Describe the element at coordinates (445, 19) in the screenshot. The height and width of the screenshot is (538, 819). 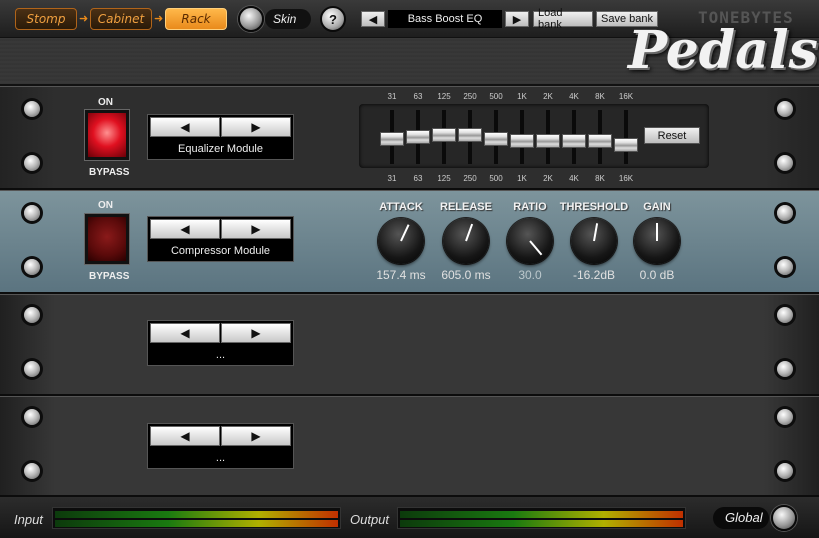
I see `preset-name: Bass Boost EQ` at that location.